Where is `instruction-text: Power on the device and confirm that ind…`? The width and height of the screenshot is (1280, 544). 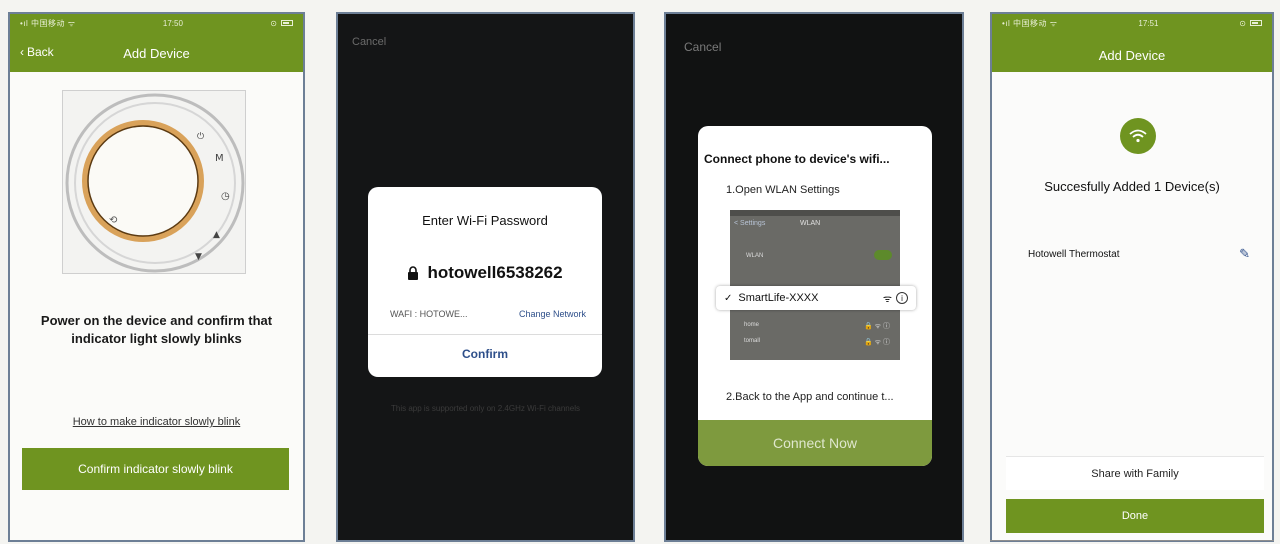
instruction-text: Power on the device and confirm that ind… is located at coordinates (156, 329).